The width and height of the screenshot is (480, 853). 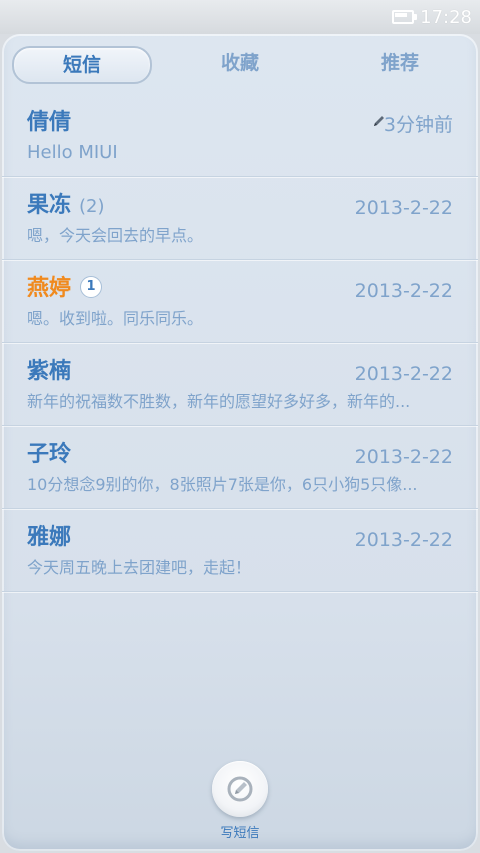 I want to click on conversation-row: 雅娜 2013-2-22 今天周五晚上去团建吧，走起！, so click(x=240, y=550).